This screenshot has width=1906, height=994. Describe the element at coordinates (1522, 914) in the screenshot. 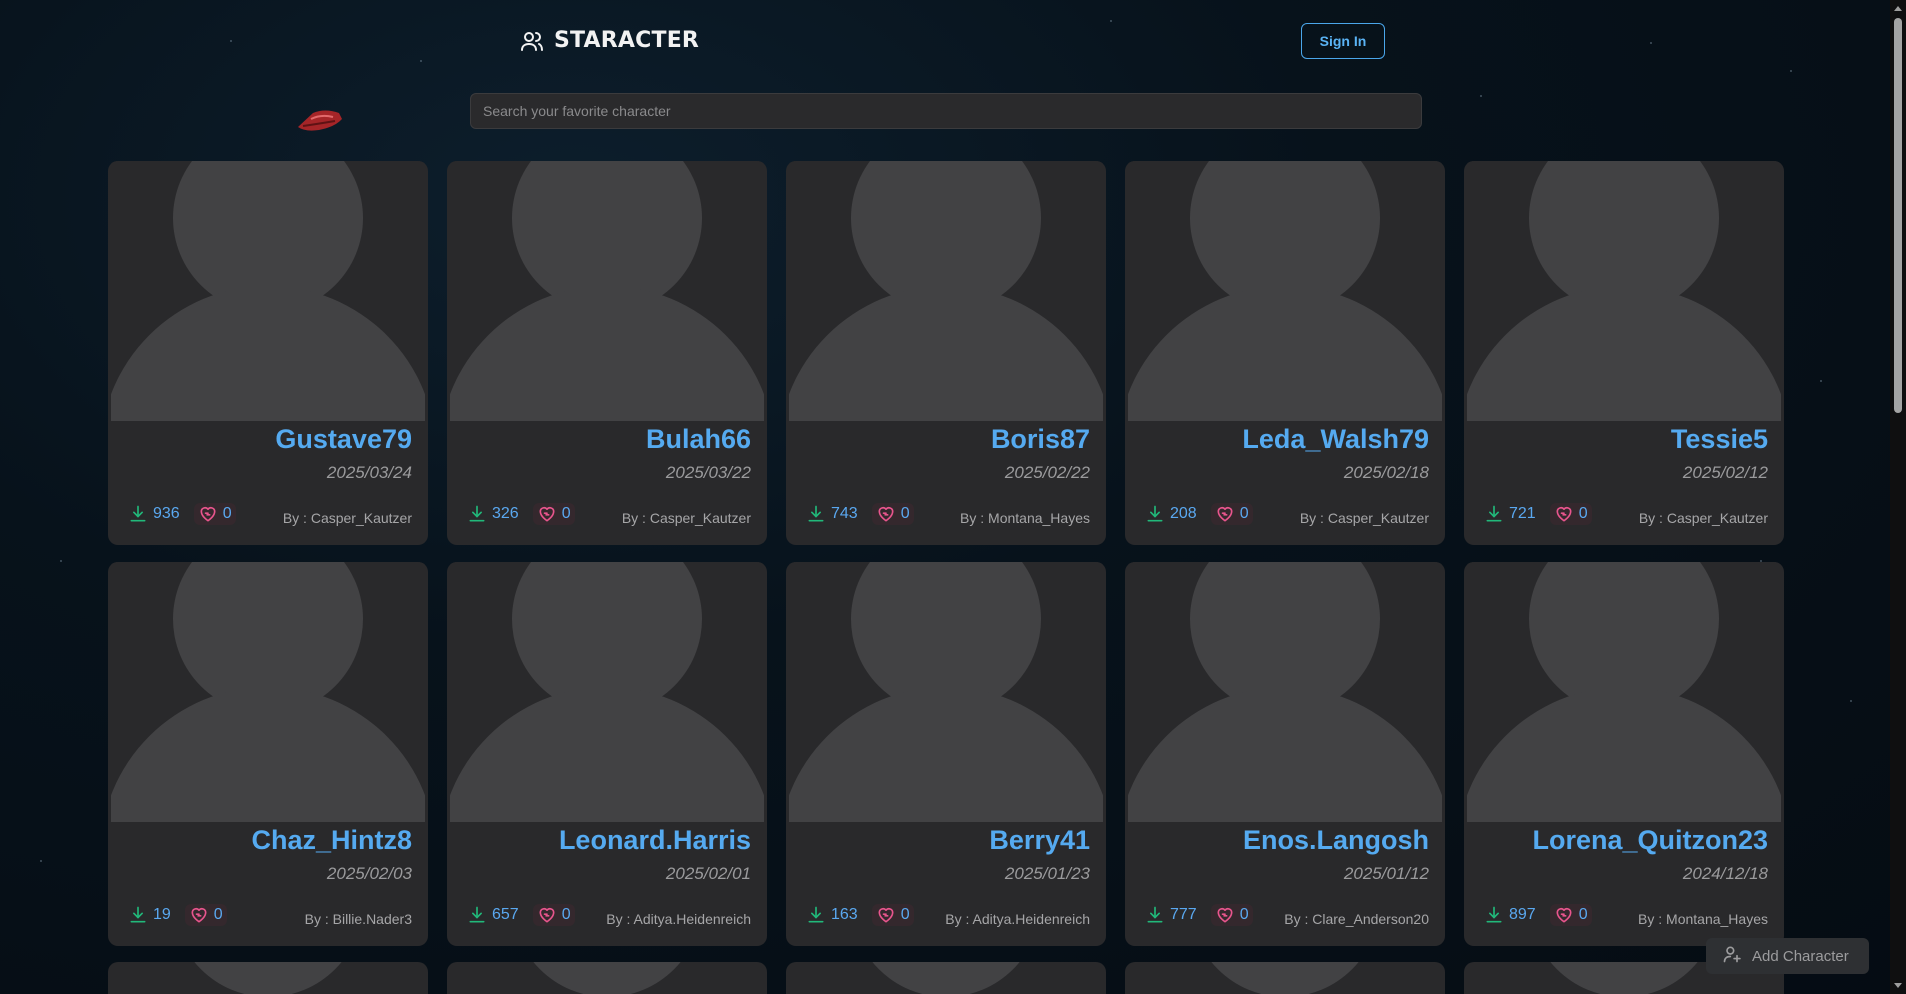

I see `download-count-value: 897` at that location.